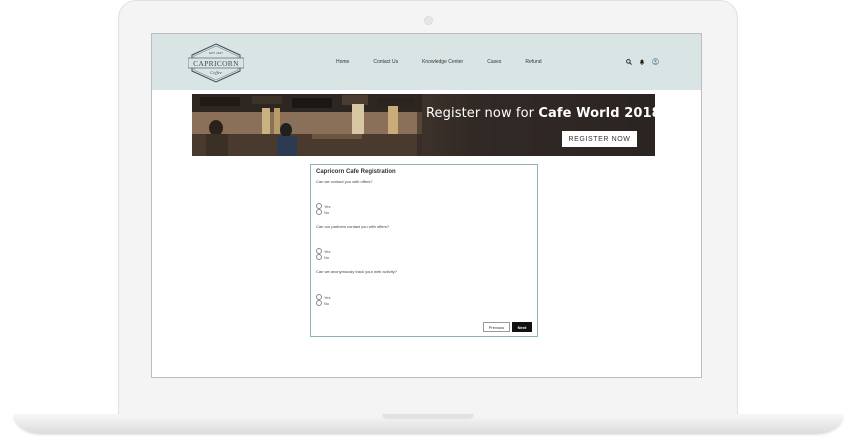 The width and height of the screenshot is (857, 447). I want to click on camera-dot, so click(428, 20).